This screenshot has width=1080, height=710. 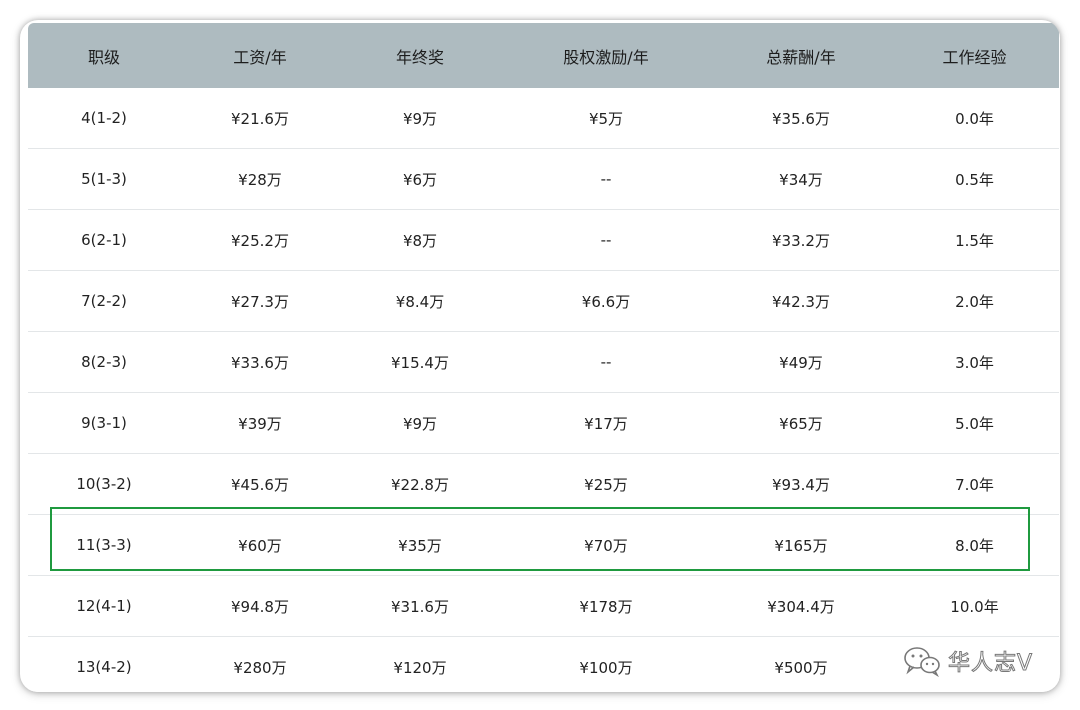 What do you see at coordinates (974, 118) in the screenshot?
I see `cell-experience: 0.0年` at bounding box center [974, 118].